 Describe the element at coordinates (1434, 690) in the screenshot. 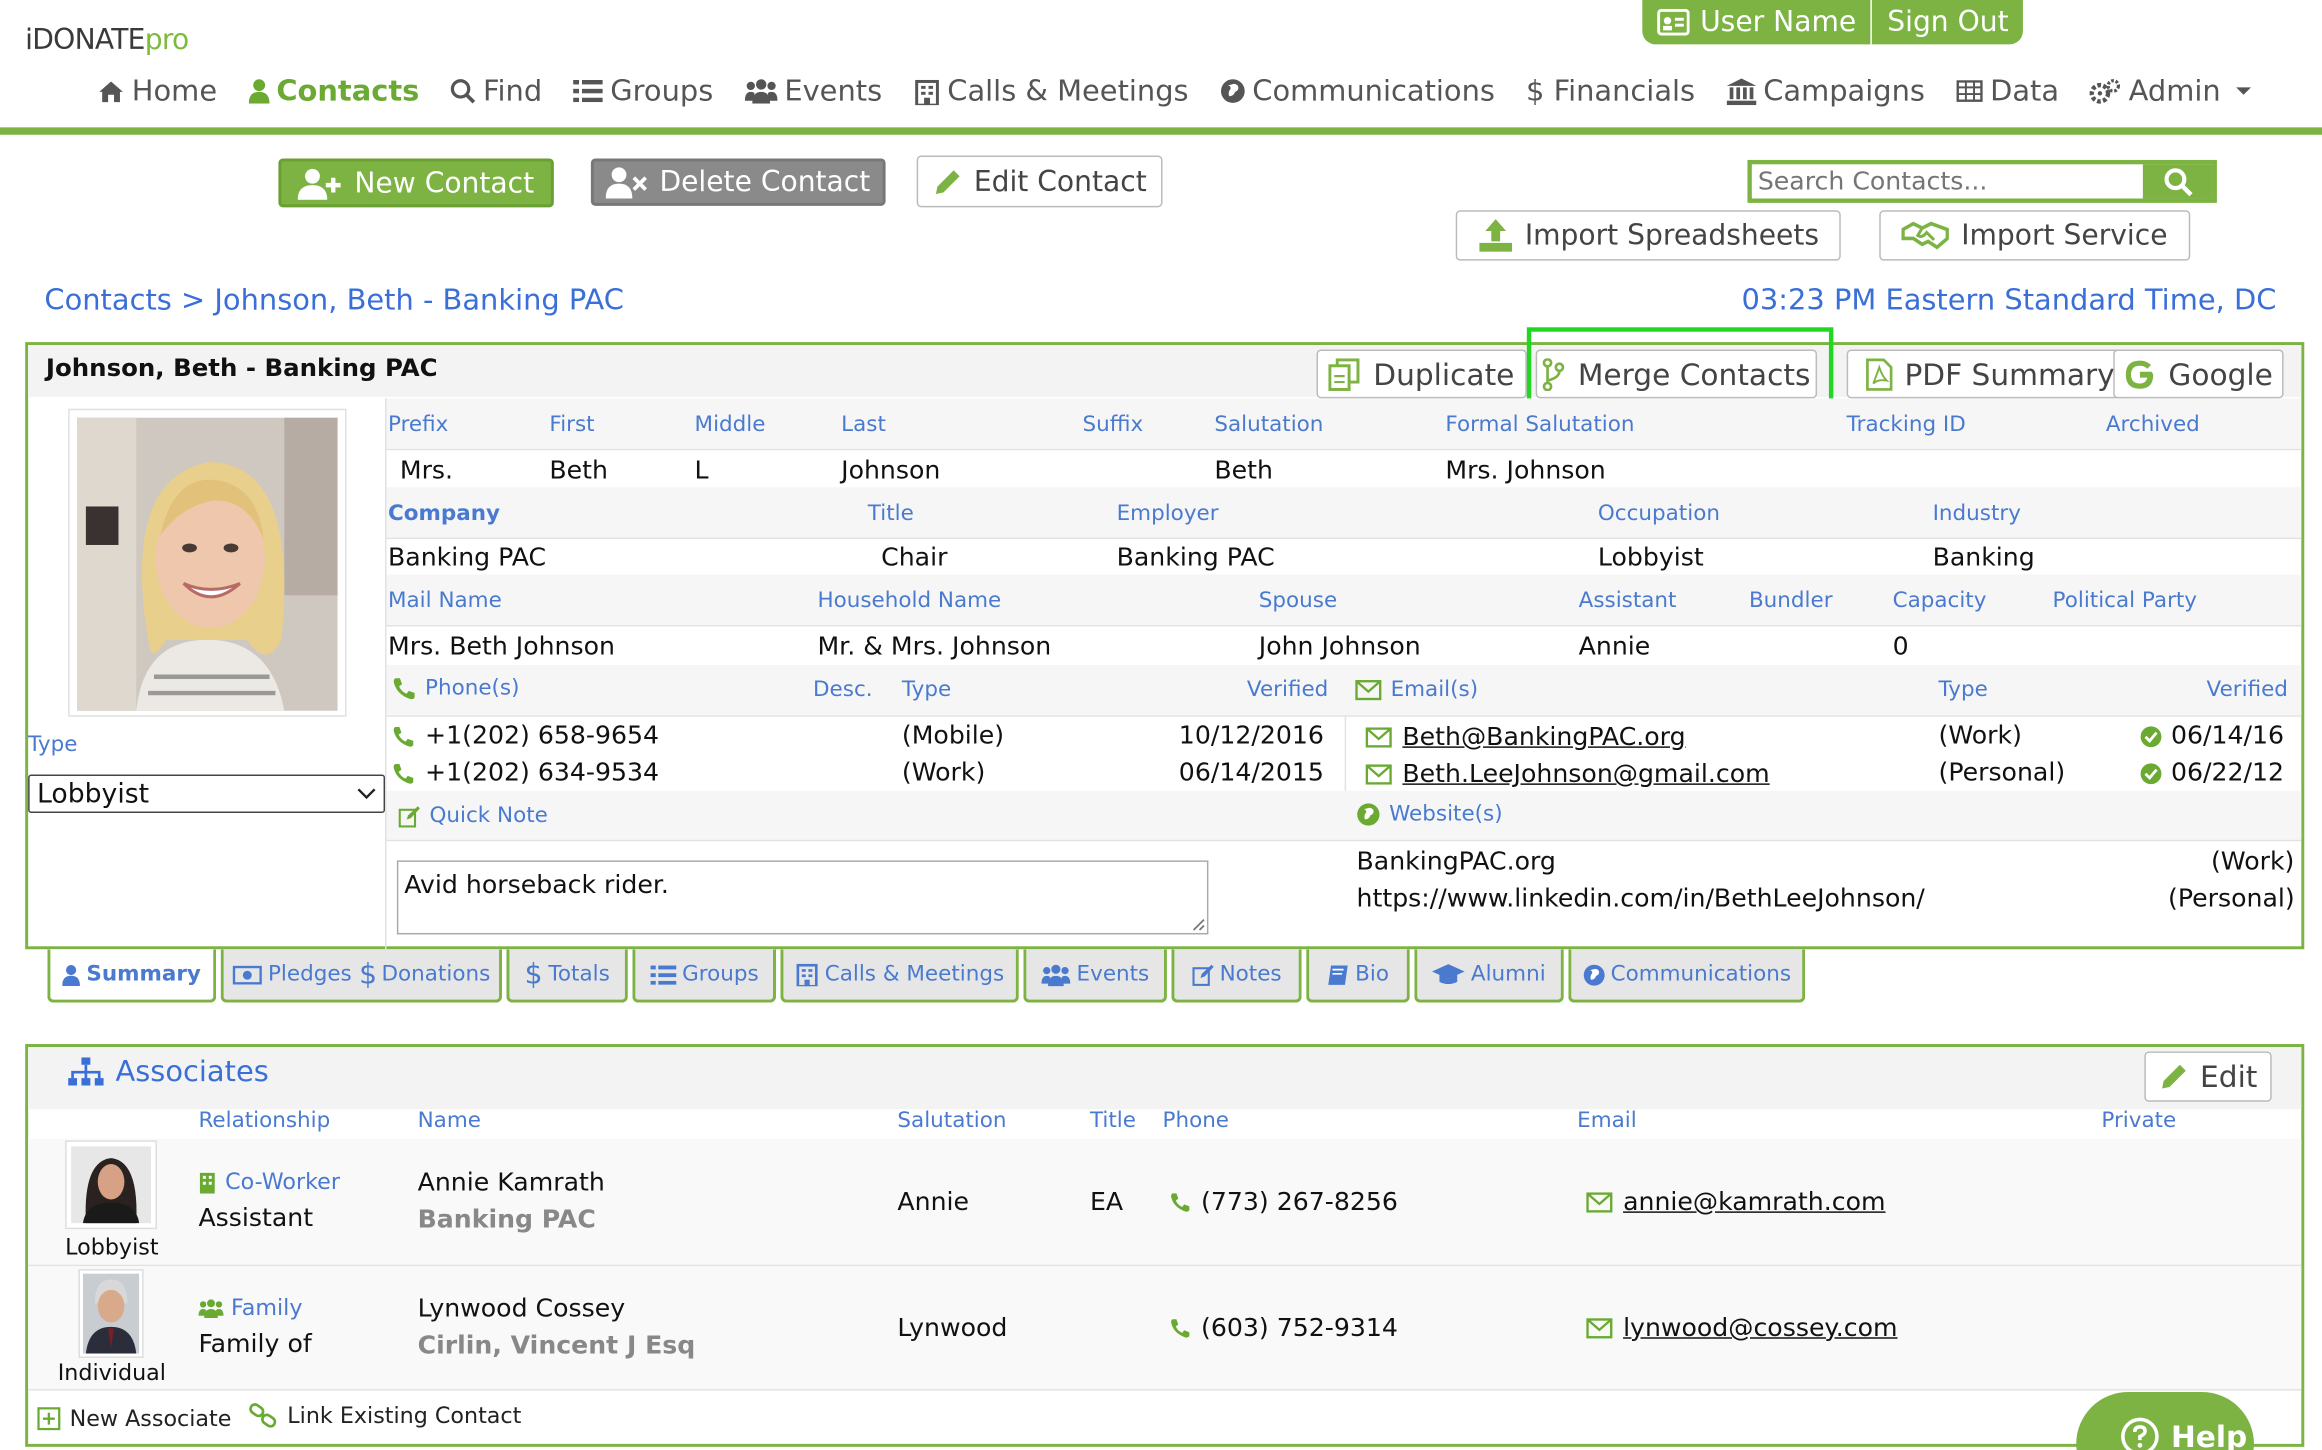

I see `emails-label: Email(s)` at that location.